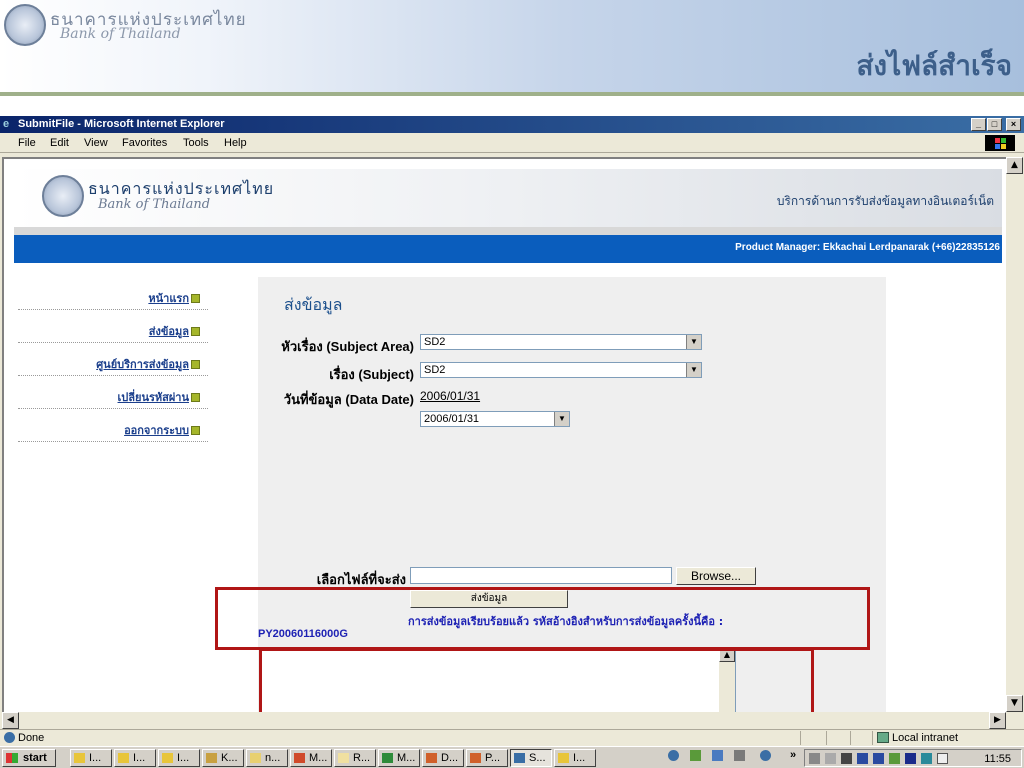 The width and height of the screenshot is (1024, 768). I want to click on scroll-up-icon: ▲, so click(1014, 165).